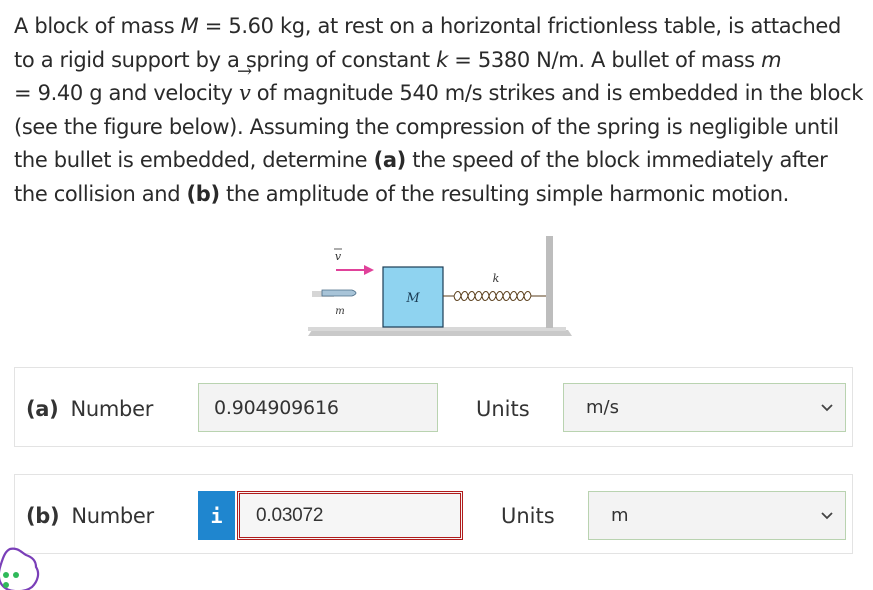 This screenshot has height=590, width=873. I want to click on answer-row-a: (a) Number 0.904909616 Units m/s, so click(433, 407).